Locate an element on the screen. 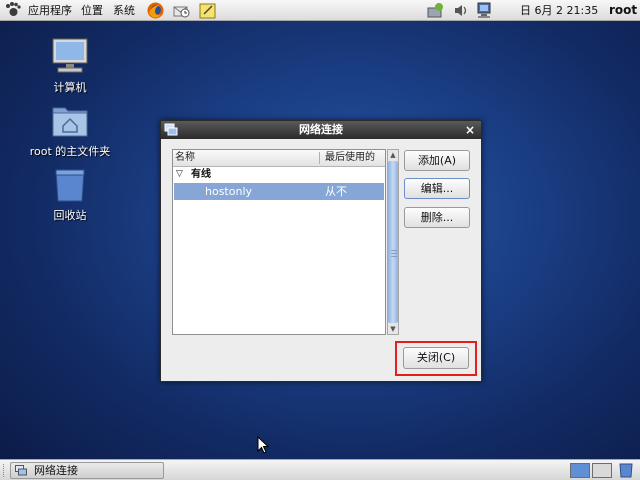  scroll-up-icon: ▲ is located at coordinates (393, 155).